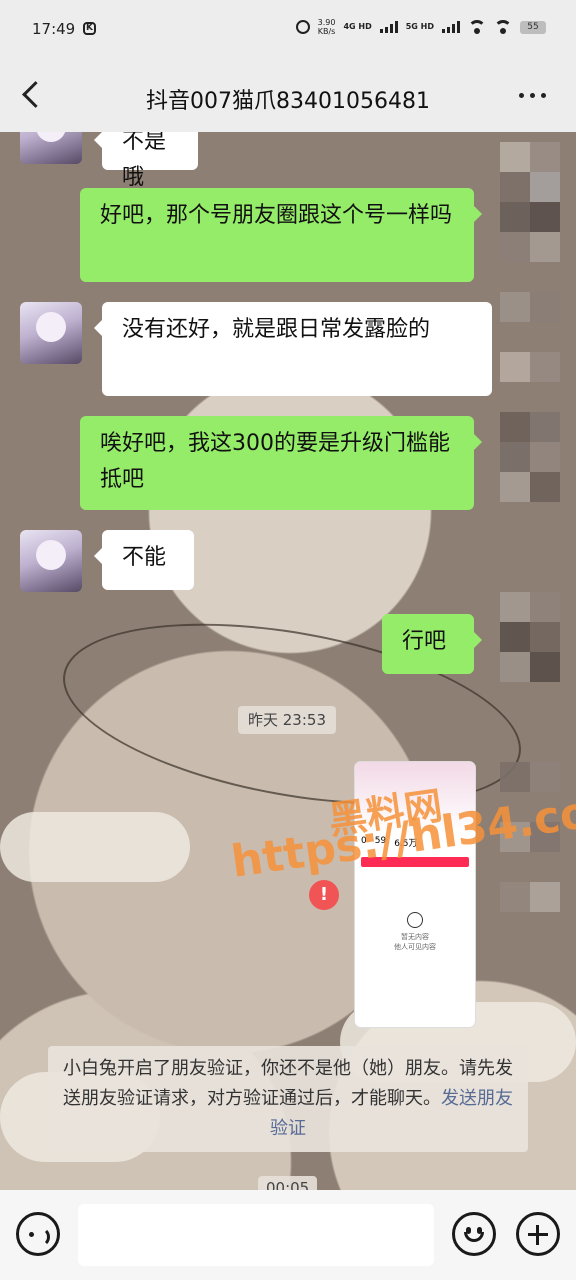 Image resolution: width=576 pixels, height=1280 pixels. Describe the element at coordinates (302, 27) in the screenshot. I see `alarm-icon` at that location.